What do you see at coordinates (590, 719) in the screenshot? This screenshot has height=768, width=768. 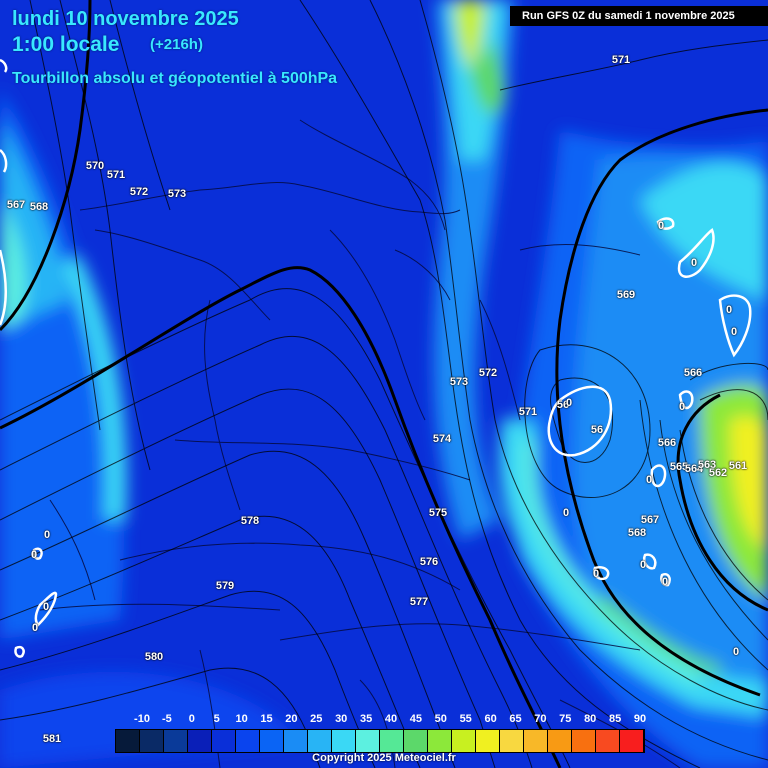 I see `legend-tick: 80` at bounding box center [590, 719].